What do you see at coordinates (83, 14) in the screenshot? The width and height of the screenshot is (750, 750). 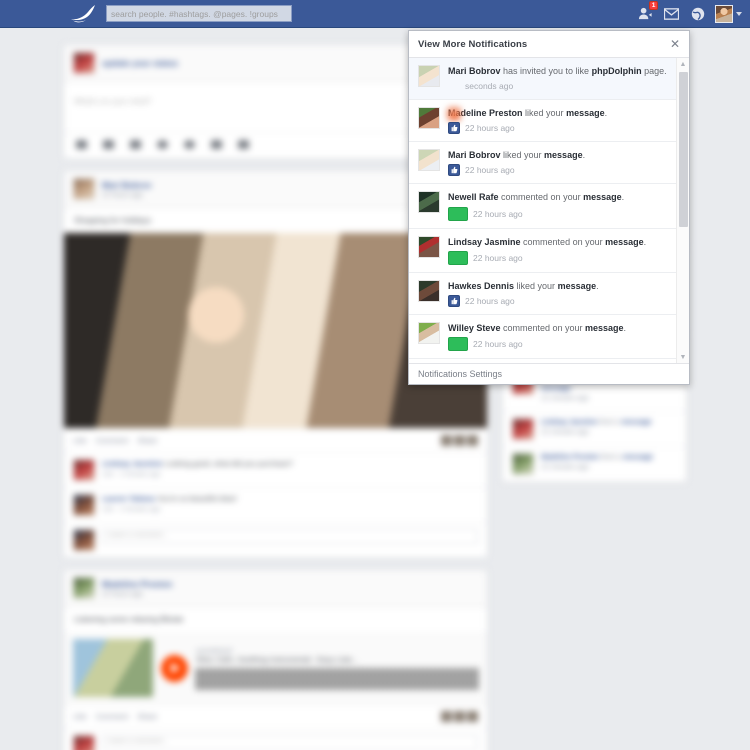 I see `dolphin-logo-icon` at bounding box center [83, 14].